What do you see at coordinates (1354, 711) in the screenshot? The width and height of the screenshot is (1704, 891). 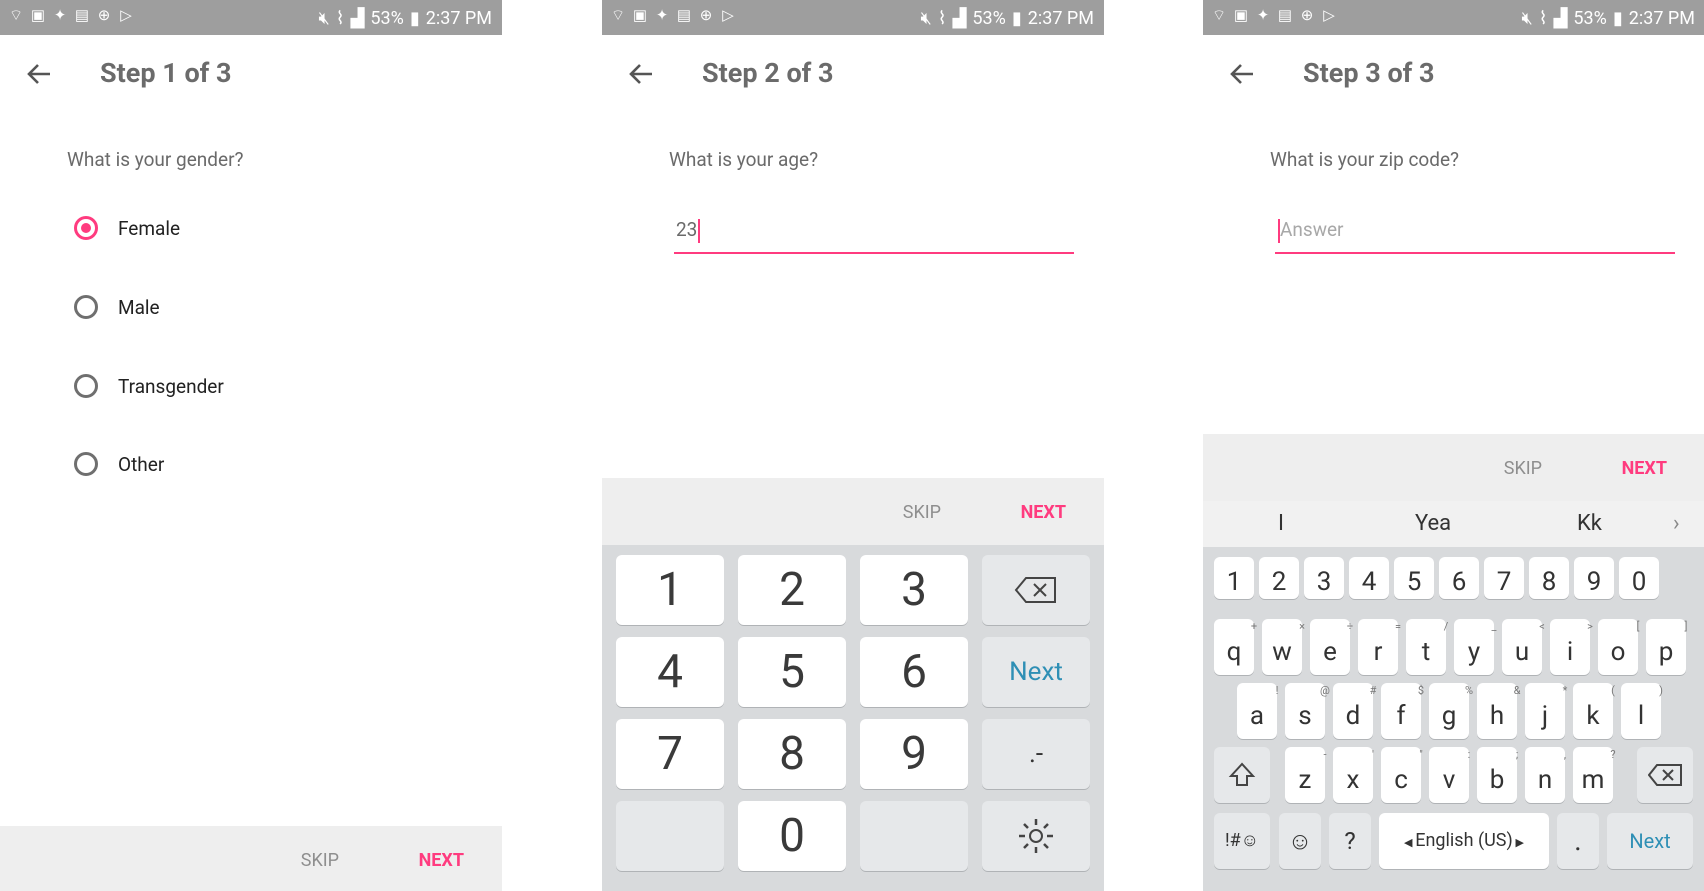 I see `row2-key: # d` at bounding box center [1354, 711].